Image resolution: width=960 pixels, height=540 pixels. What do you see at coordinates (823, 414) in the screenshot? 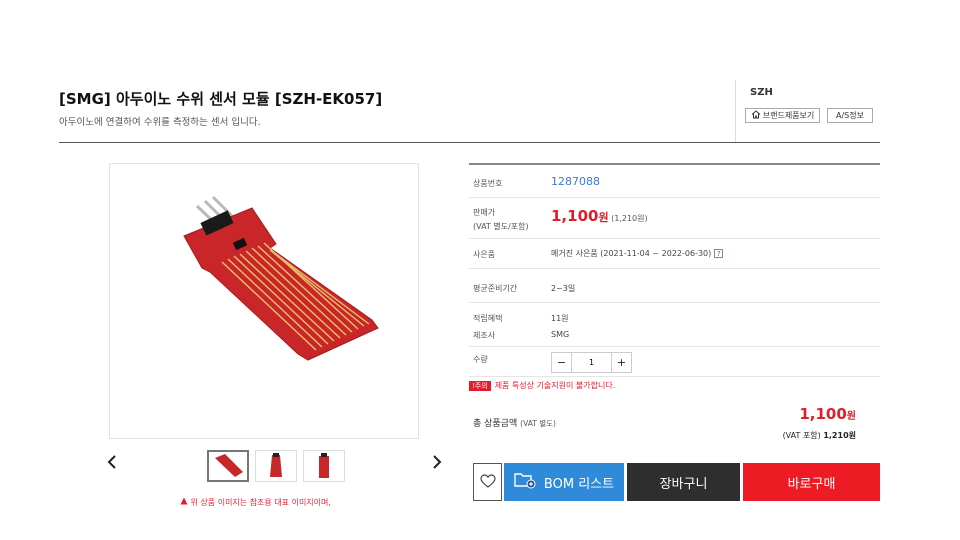
I see `total-value: 1,100` at bounding box center [823, 414].